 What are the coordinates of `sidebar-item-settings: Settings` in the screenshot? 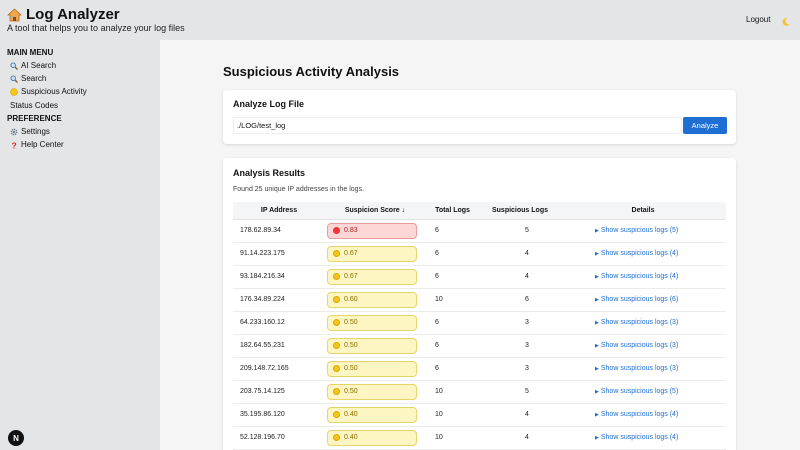 It's located at (30, 131).